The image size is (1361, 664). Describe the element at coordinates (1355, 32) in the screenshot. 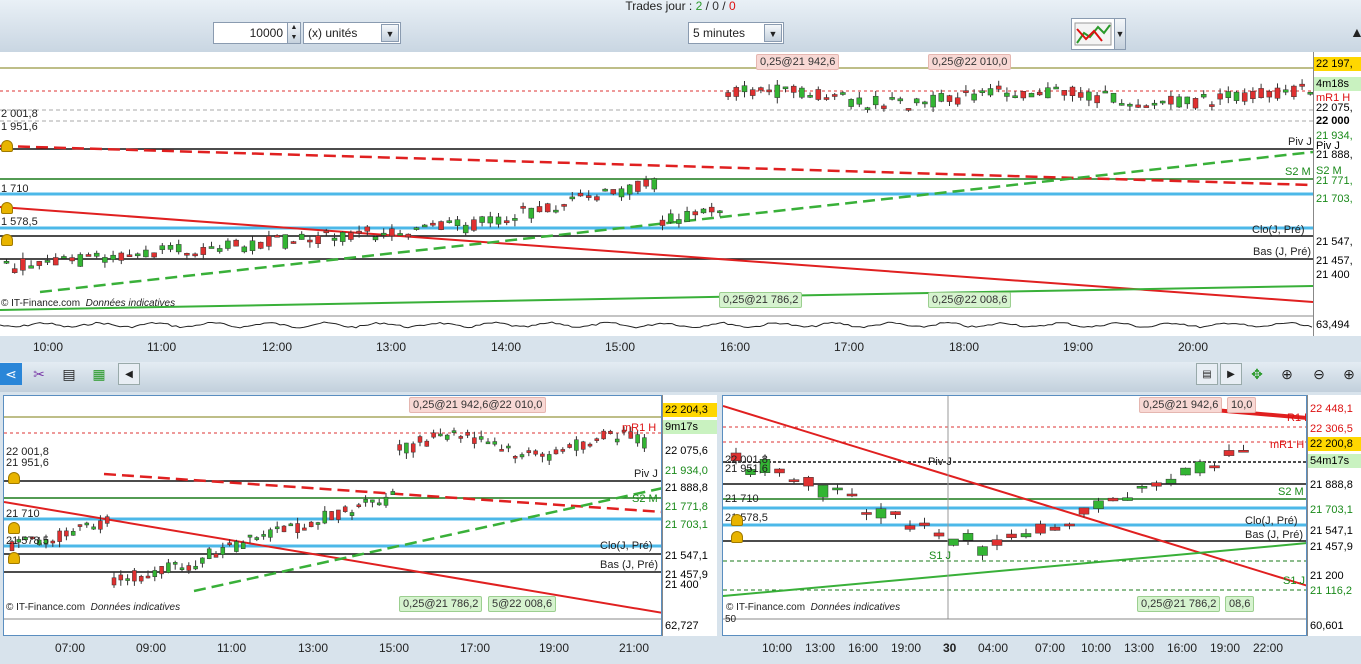

I see `scroll-up-icon: ▲` at that location.